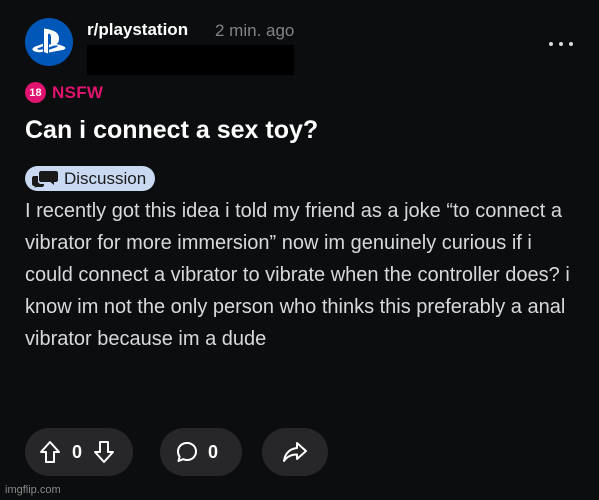  I want to click on playstation-logo-icon, so click(49, 41).